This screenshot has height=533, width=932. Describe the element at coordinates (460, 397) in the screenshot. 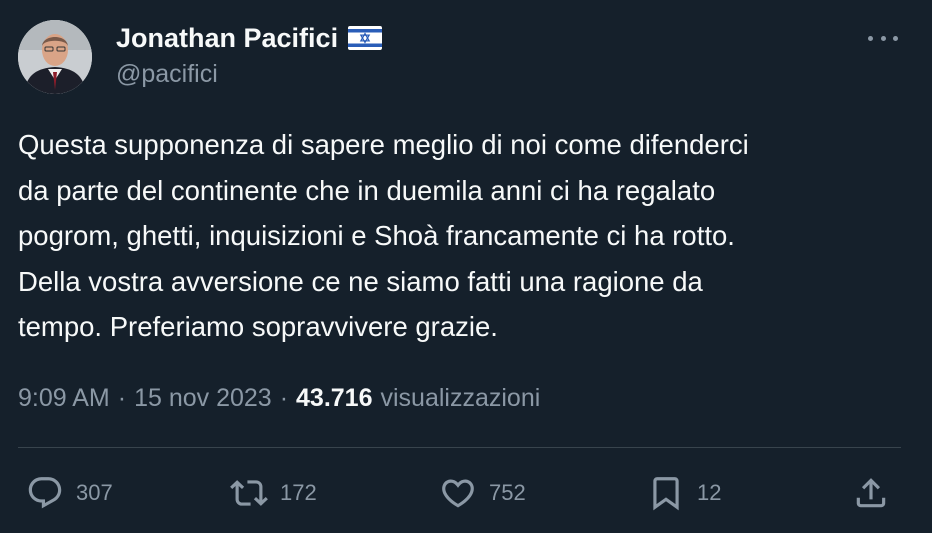

I see `views-label: visualizzazioni` at that location.